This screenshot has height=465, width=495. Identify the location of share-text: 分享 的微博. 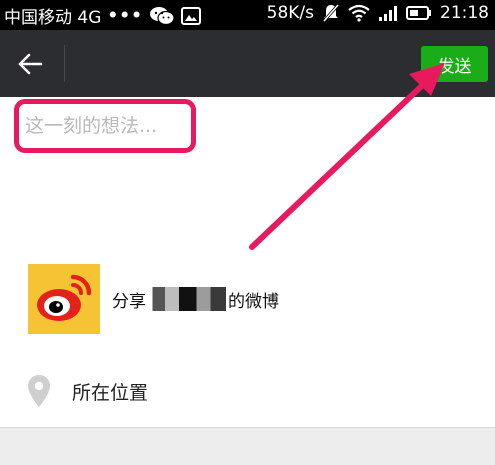
(195, 299).